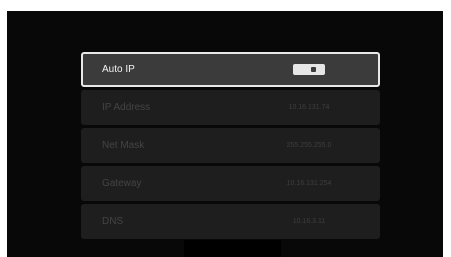 This screenshot has width=451, height=257. I want to click on setting-row-net-mask: Net Mask 255.255.255.0, so click(230, 145).